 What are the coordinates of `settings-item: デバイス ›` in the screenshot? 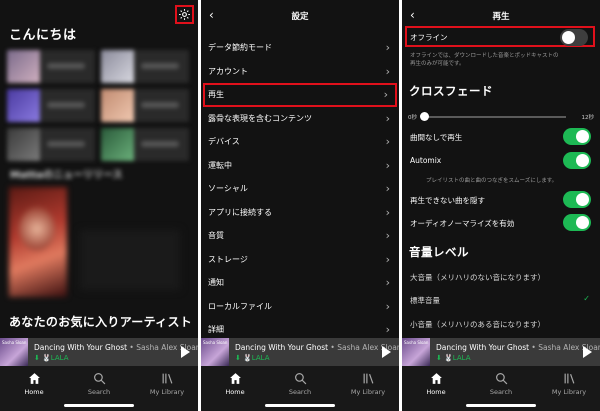 It's located at (300, 142).